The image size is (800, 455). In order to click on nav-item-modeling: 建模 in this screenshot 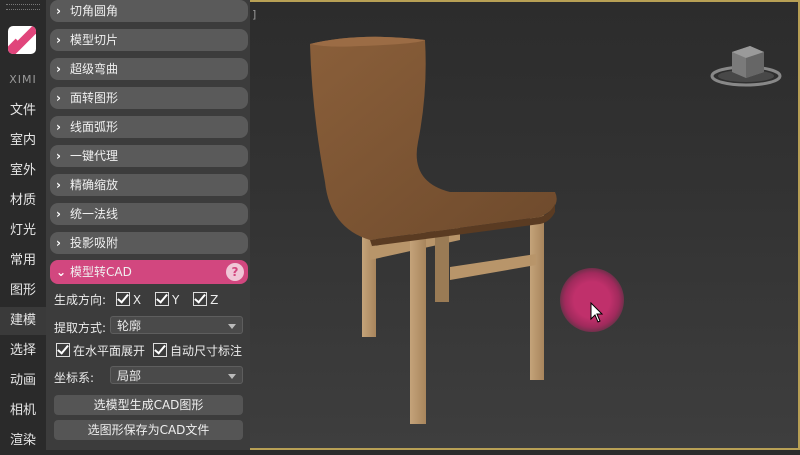, I will do `click(23, 321)`.